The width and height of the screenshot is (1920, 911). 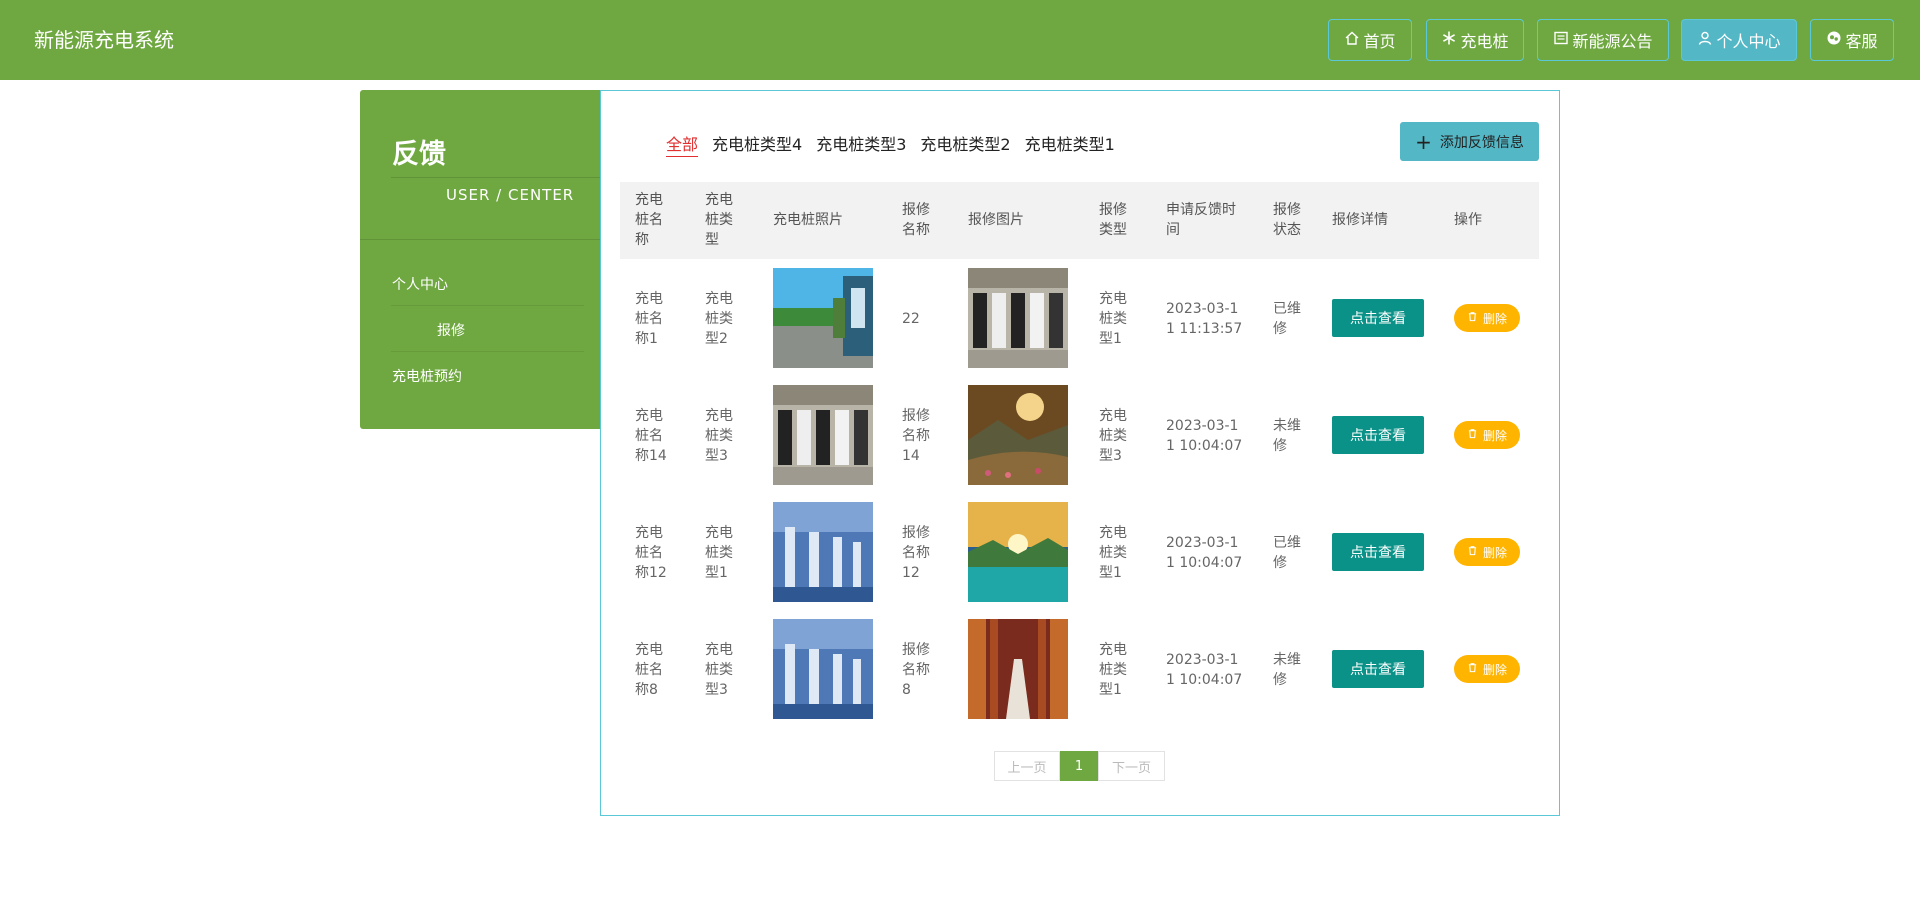 I want to click on next-page-button: 下一页, so click(x=1131, y=766).